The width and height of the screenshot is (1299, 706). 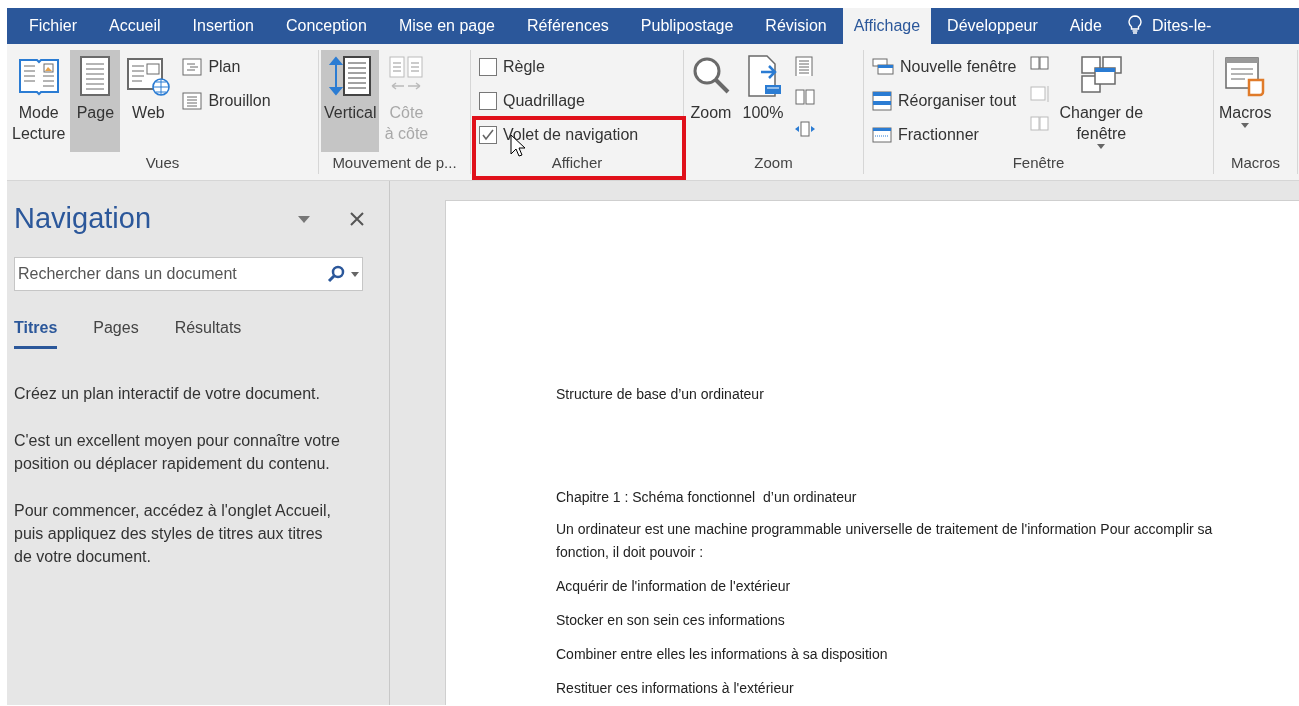 What do you see at coordinates (707, 497) in the screenshot?
I see `chapter-heading: Chapitre 1 : Schéma fonctionnel d’un ordinateur` at bounding box center [707, 497].